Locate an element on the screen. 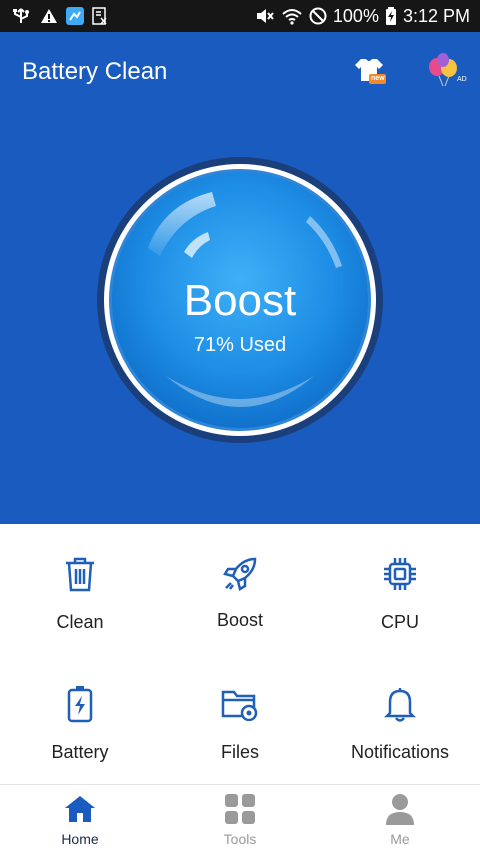  files-tile: Files is located at coordinates (240, 719).